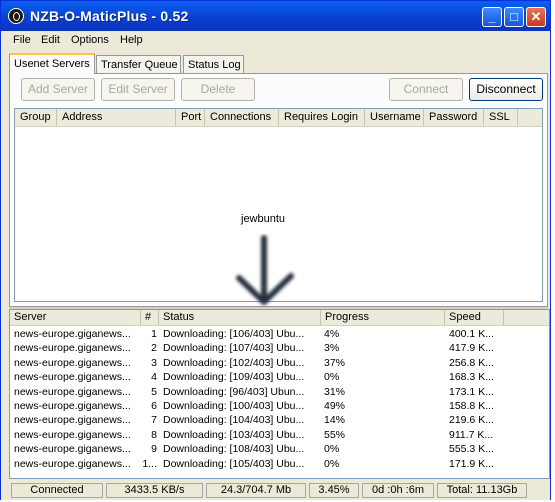 This screenshot has height=502, width=555. Describe the element at coordinates (58, 89) in the screenshot. I see `add-server-button: Add Server` at that location.